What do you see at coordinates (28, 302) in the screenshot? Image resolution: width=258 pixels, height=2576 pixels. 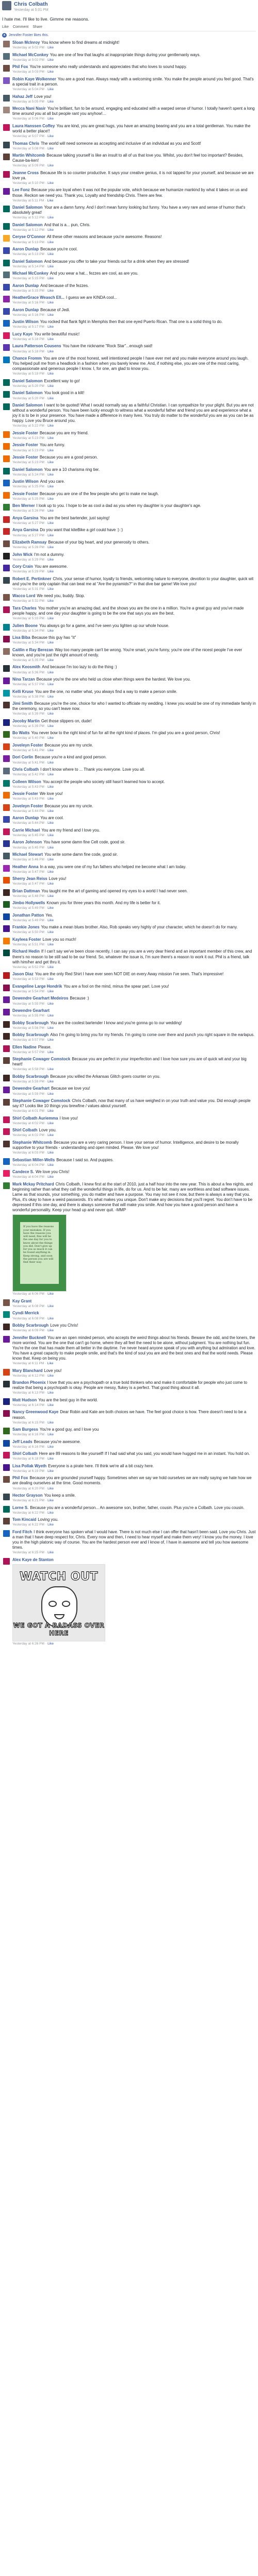 I see `comment-timestamp: Yesterday at 5:16 PM` at bounding box center [28, 302].